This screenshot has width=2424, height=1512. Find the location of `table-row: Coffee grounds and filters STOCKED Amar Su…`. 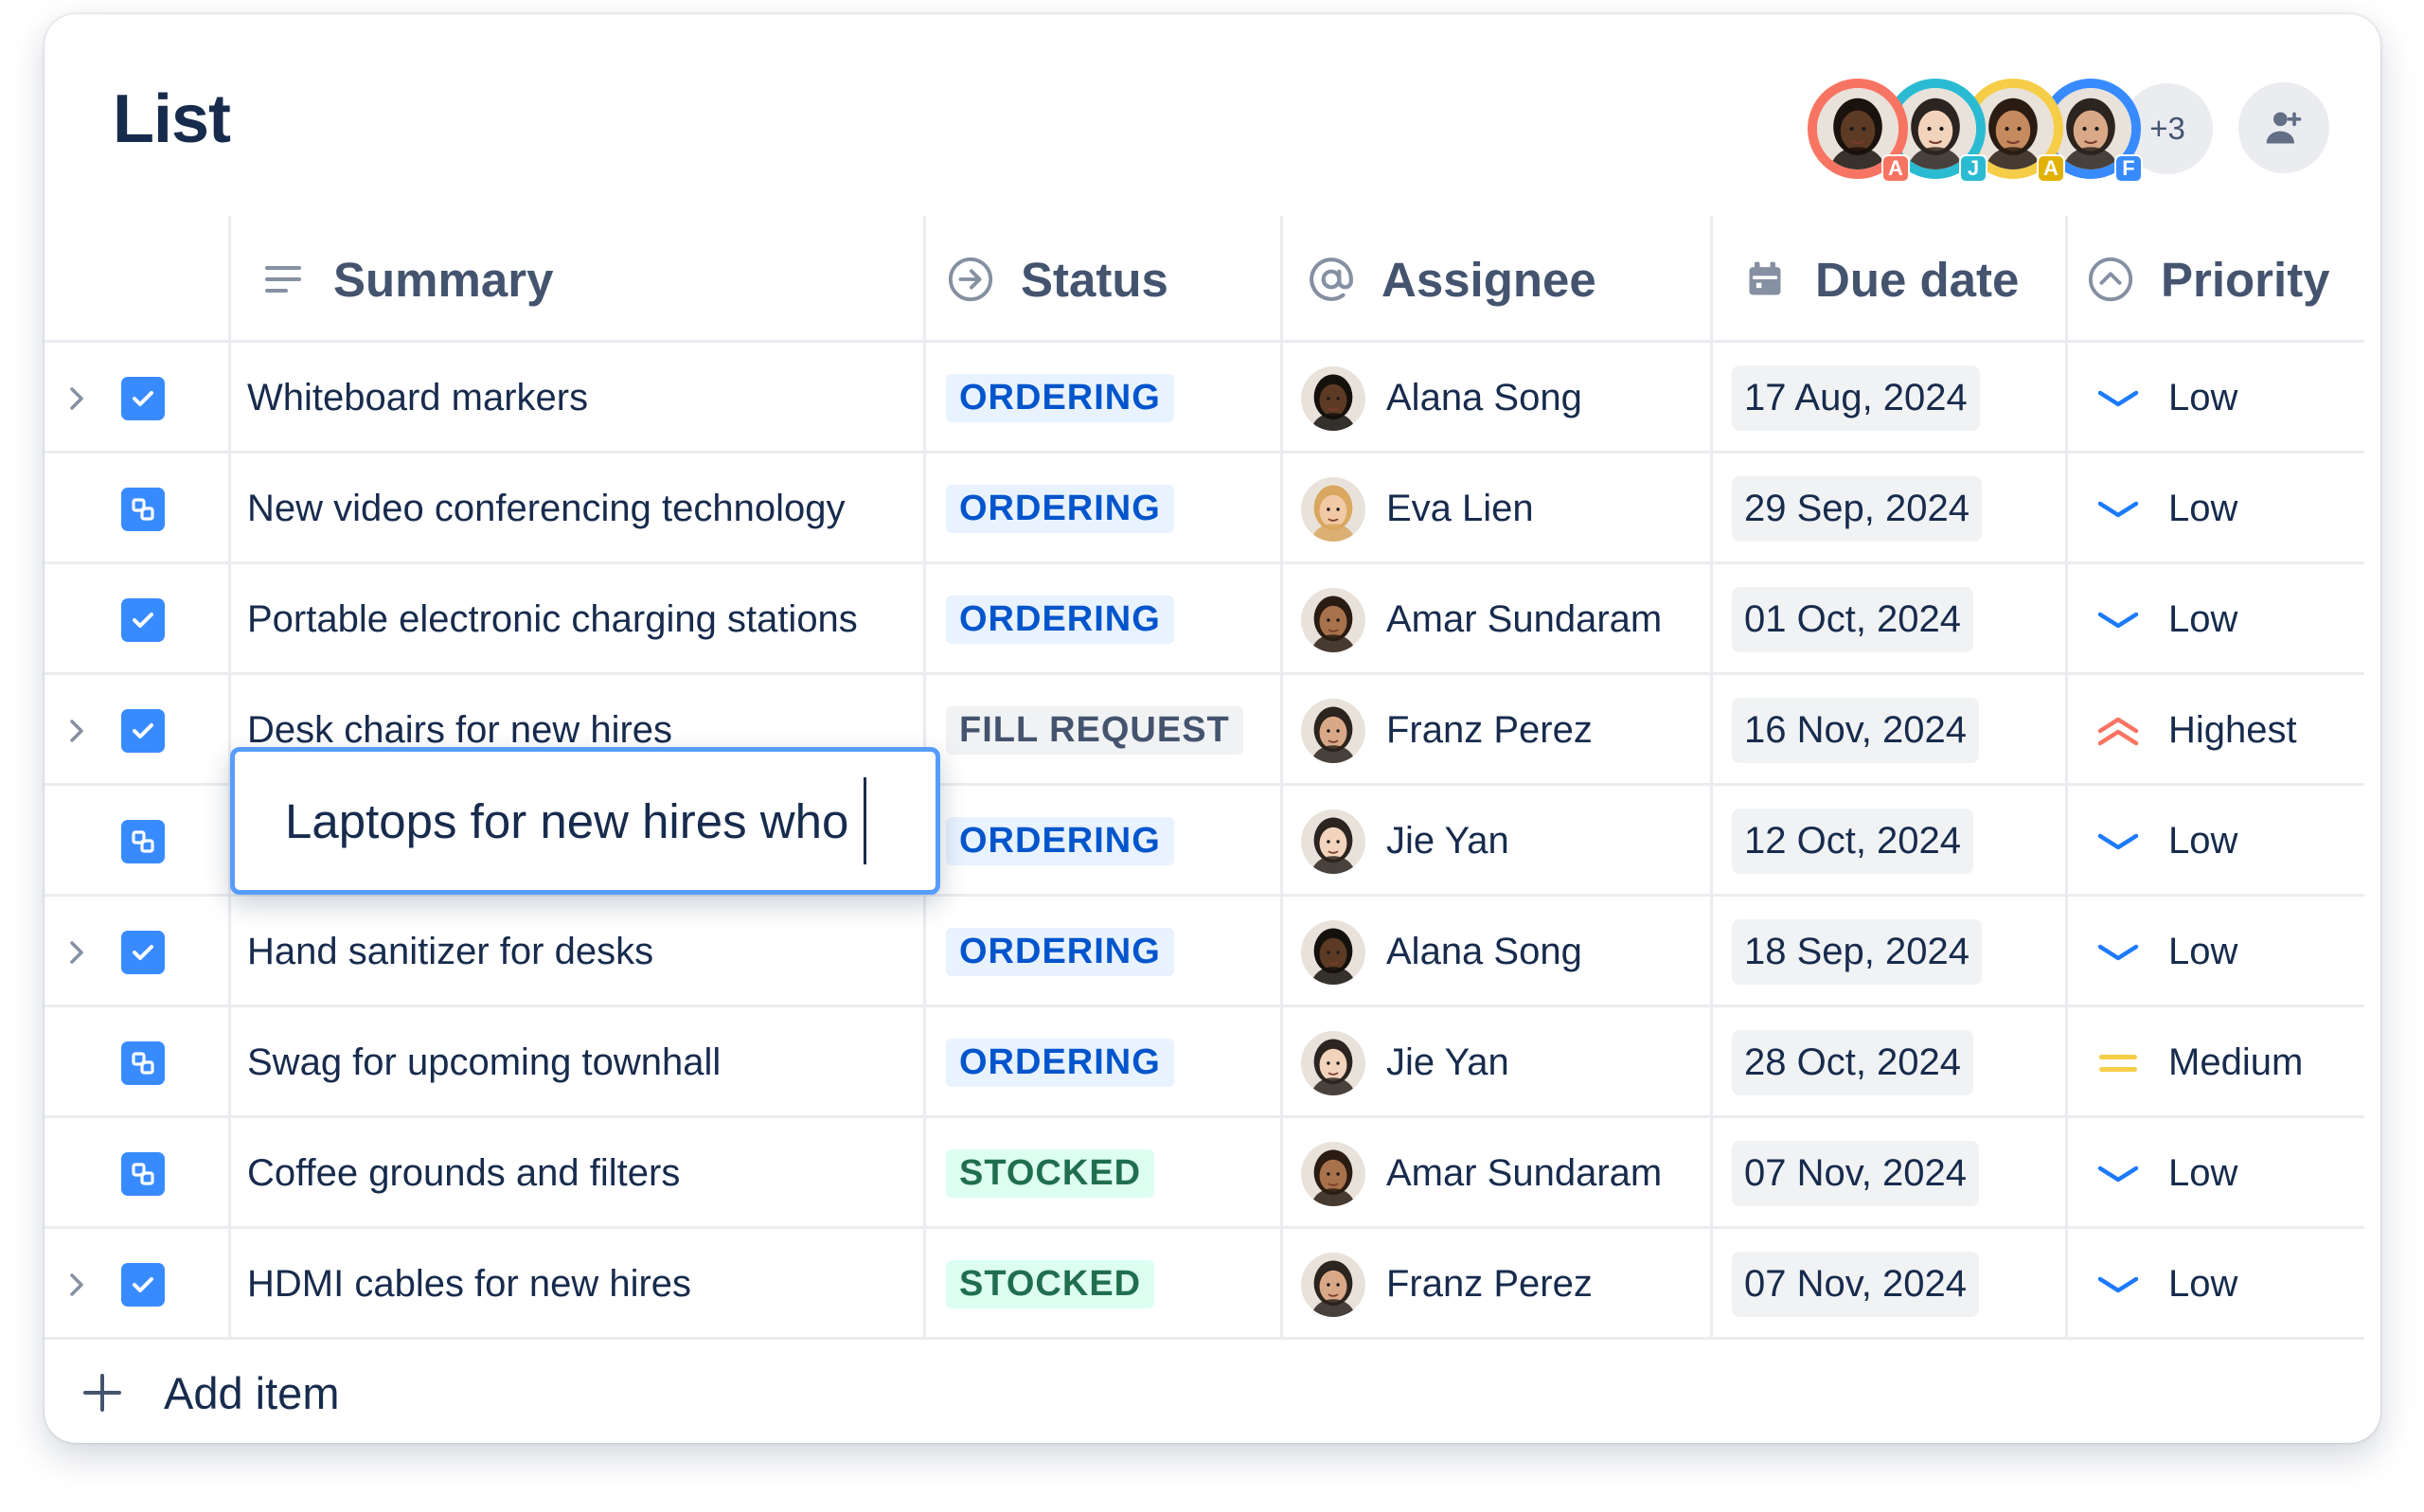

table-row: Coffee grounds and filters STOCKED Amar Su… is located at coordinates (1204, 1173).